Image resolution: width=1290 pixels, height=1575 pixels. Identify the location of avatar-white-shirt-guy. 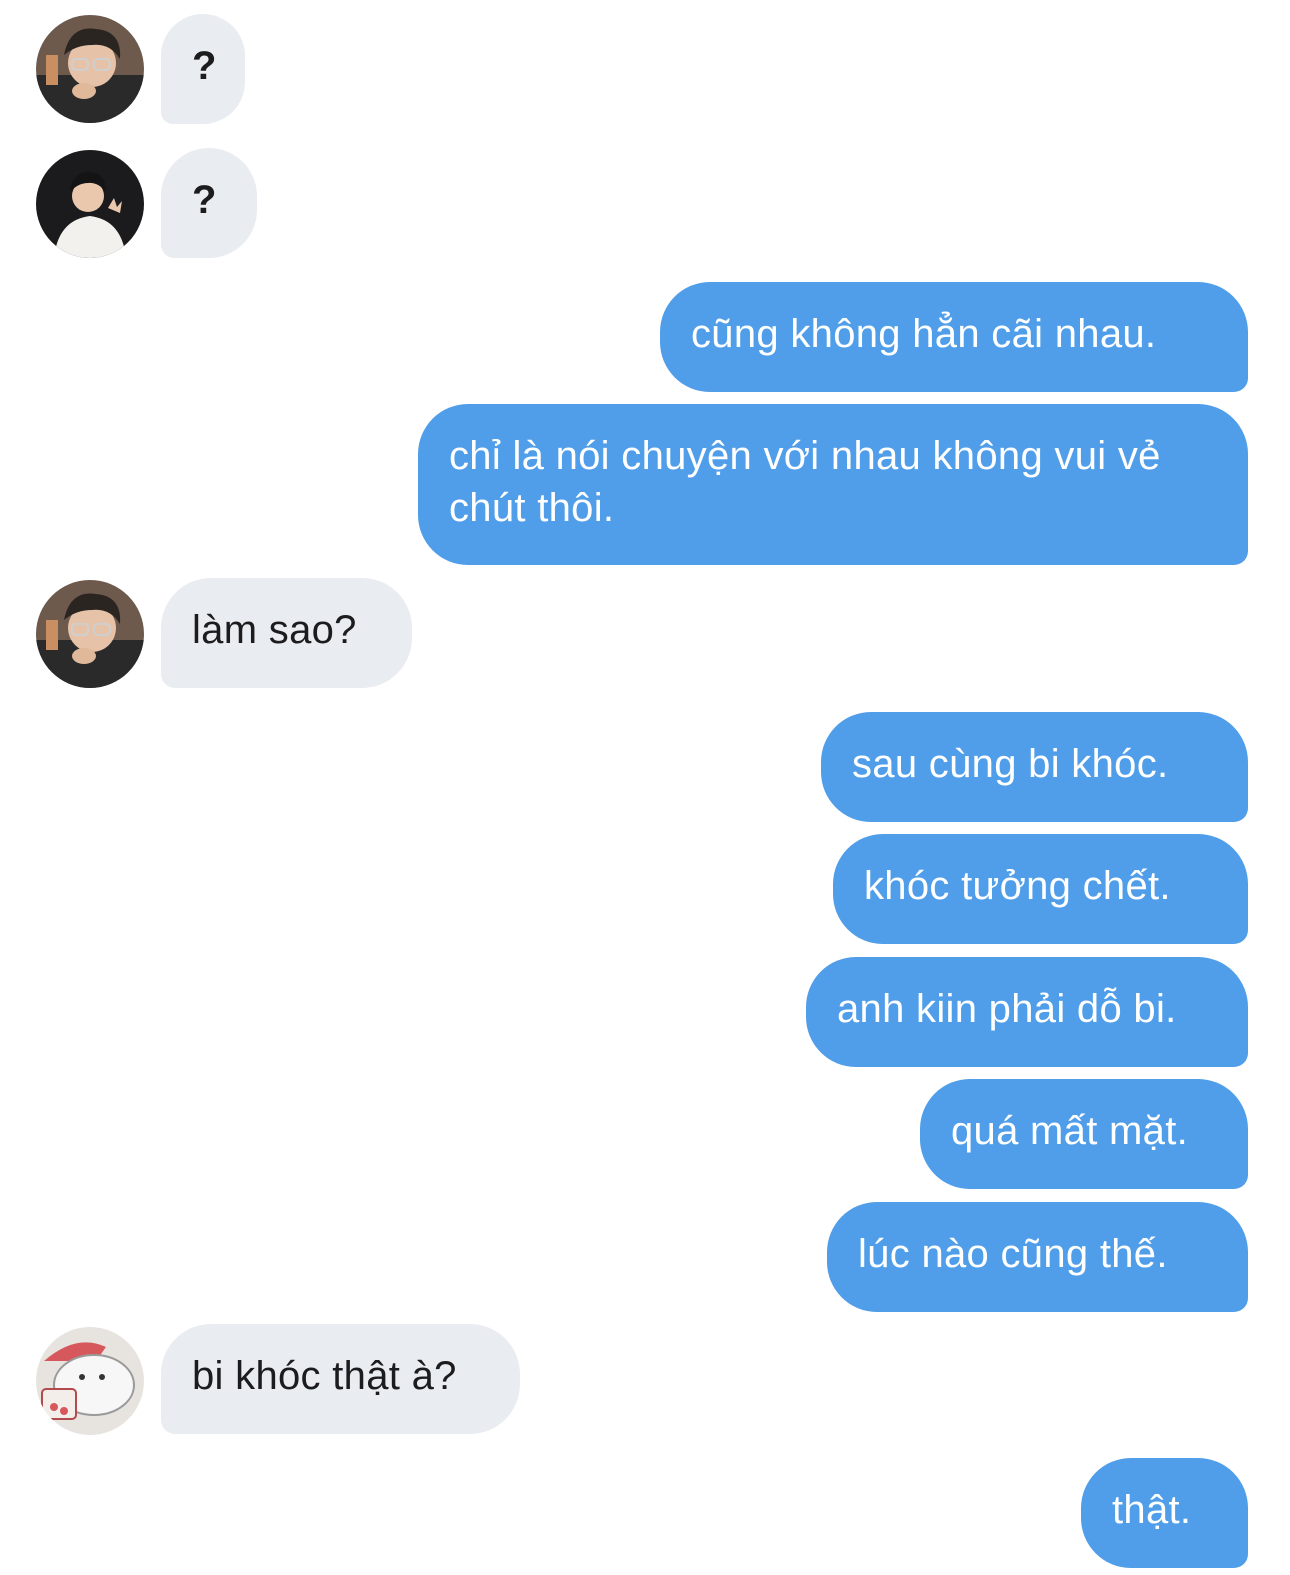
(90, 204).